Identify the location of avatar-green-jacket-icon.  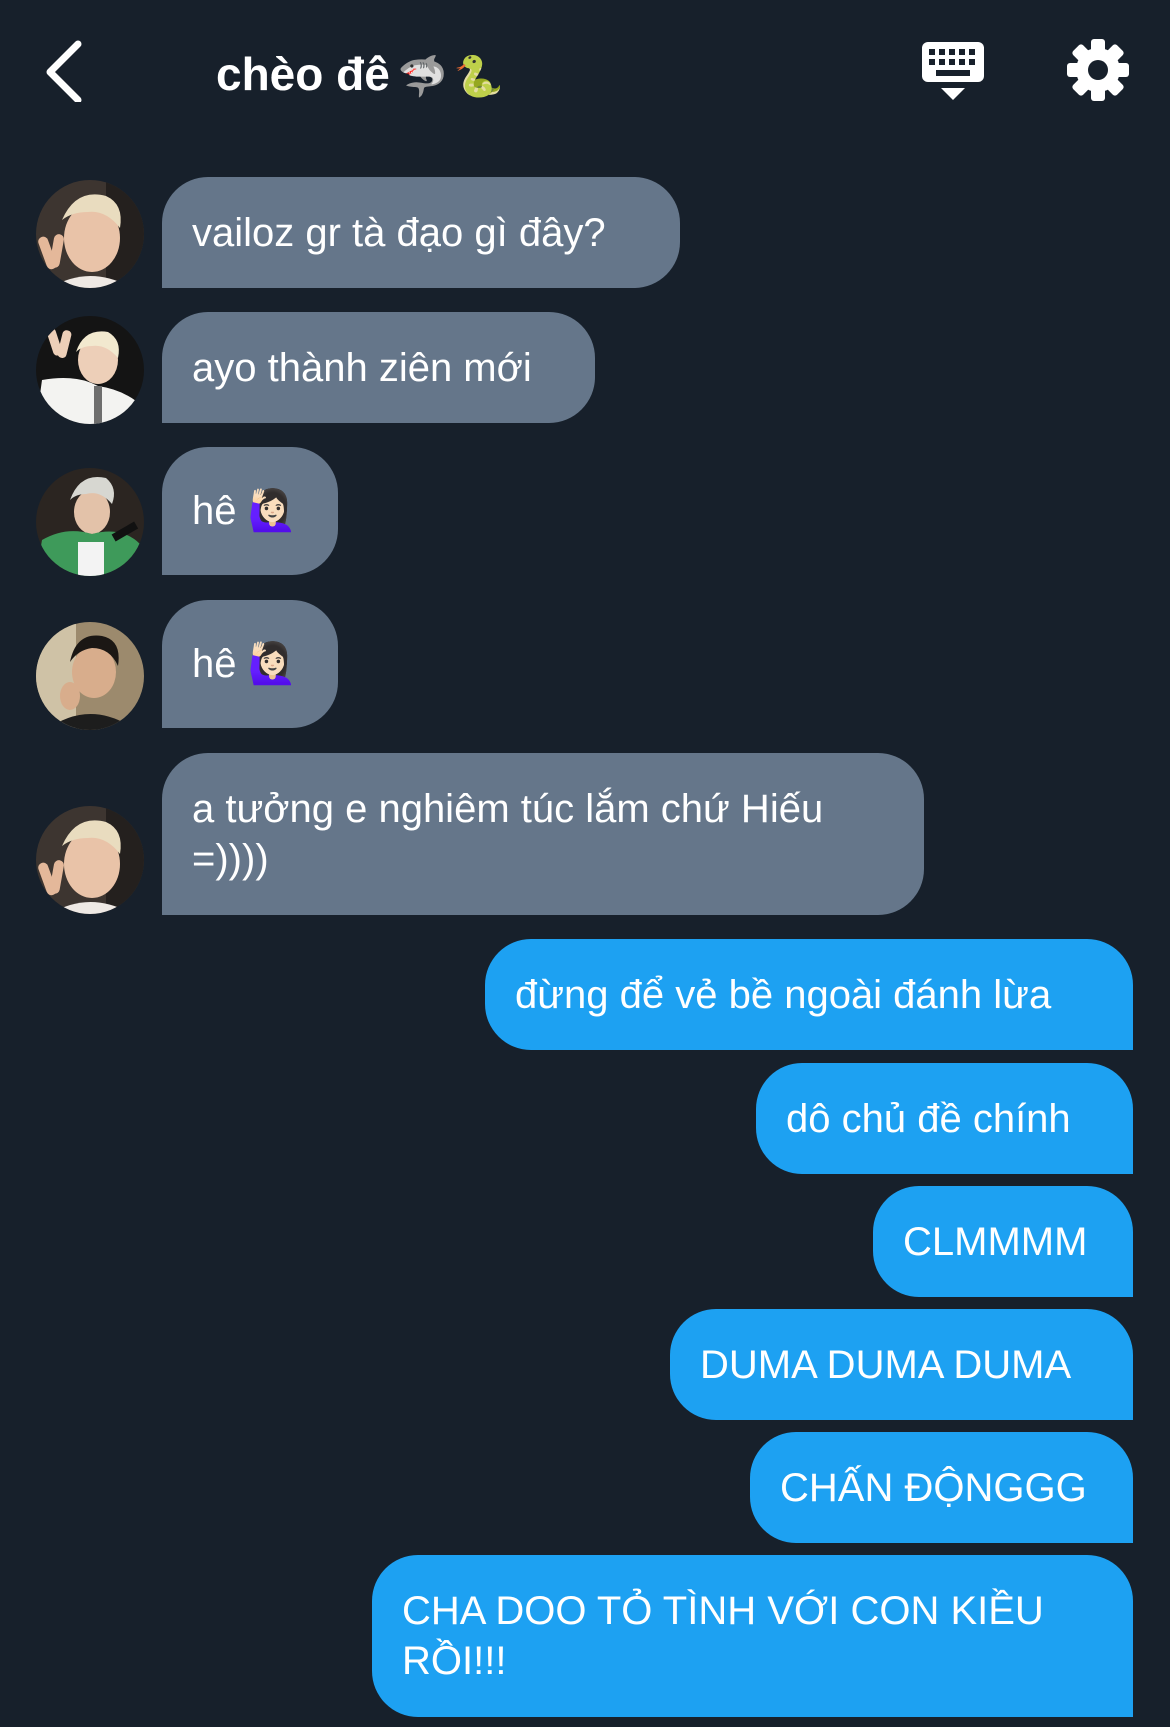
(90, 522).